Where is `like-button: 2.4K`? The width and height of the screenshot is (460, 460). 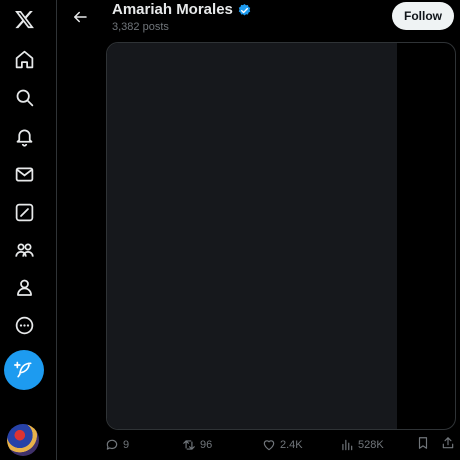
like-button: 2.4K is located at coordinates (282, 445).